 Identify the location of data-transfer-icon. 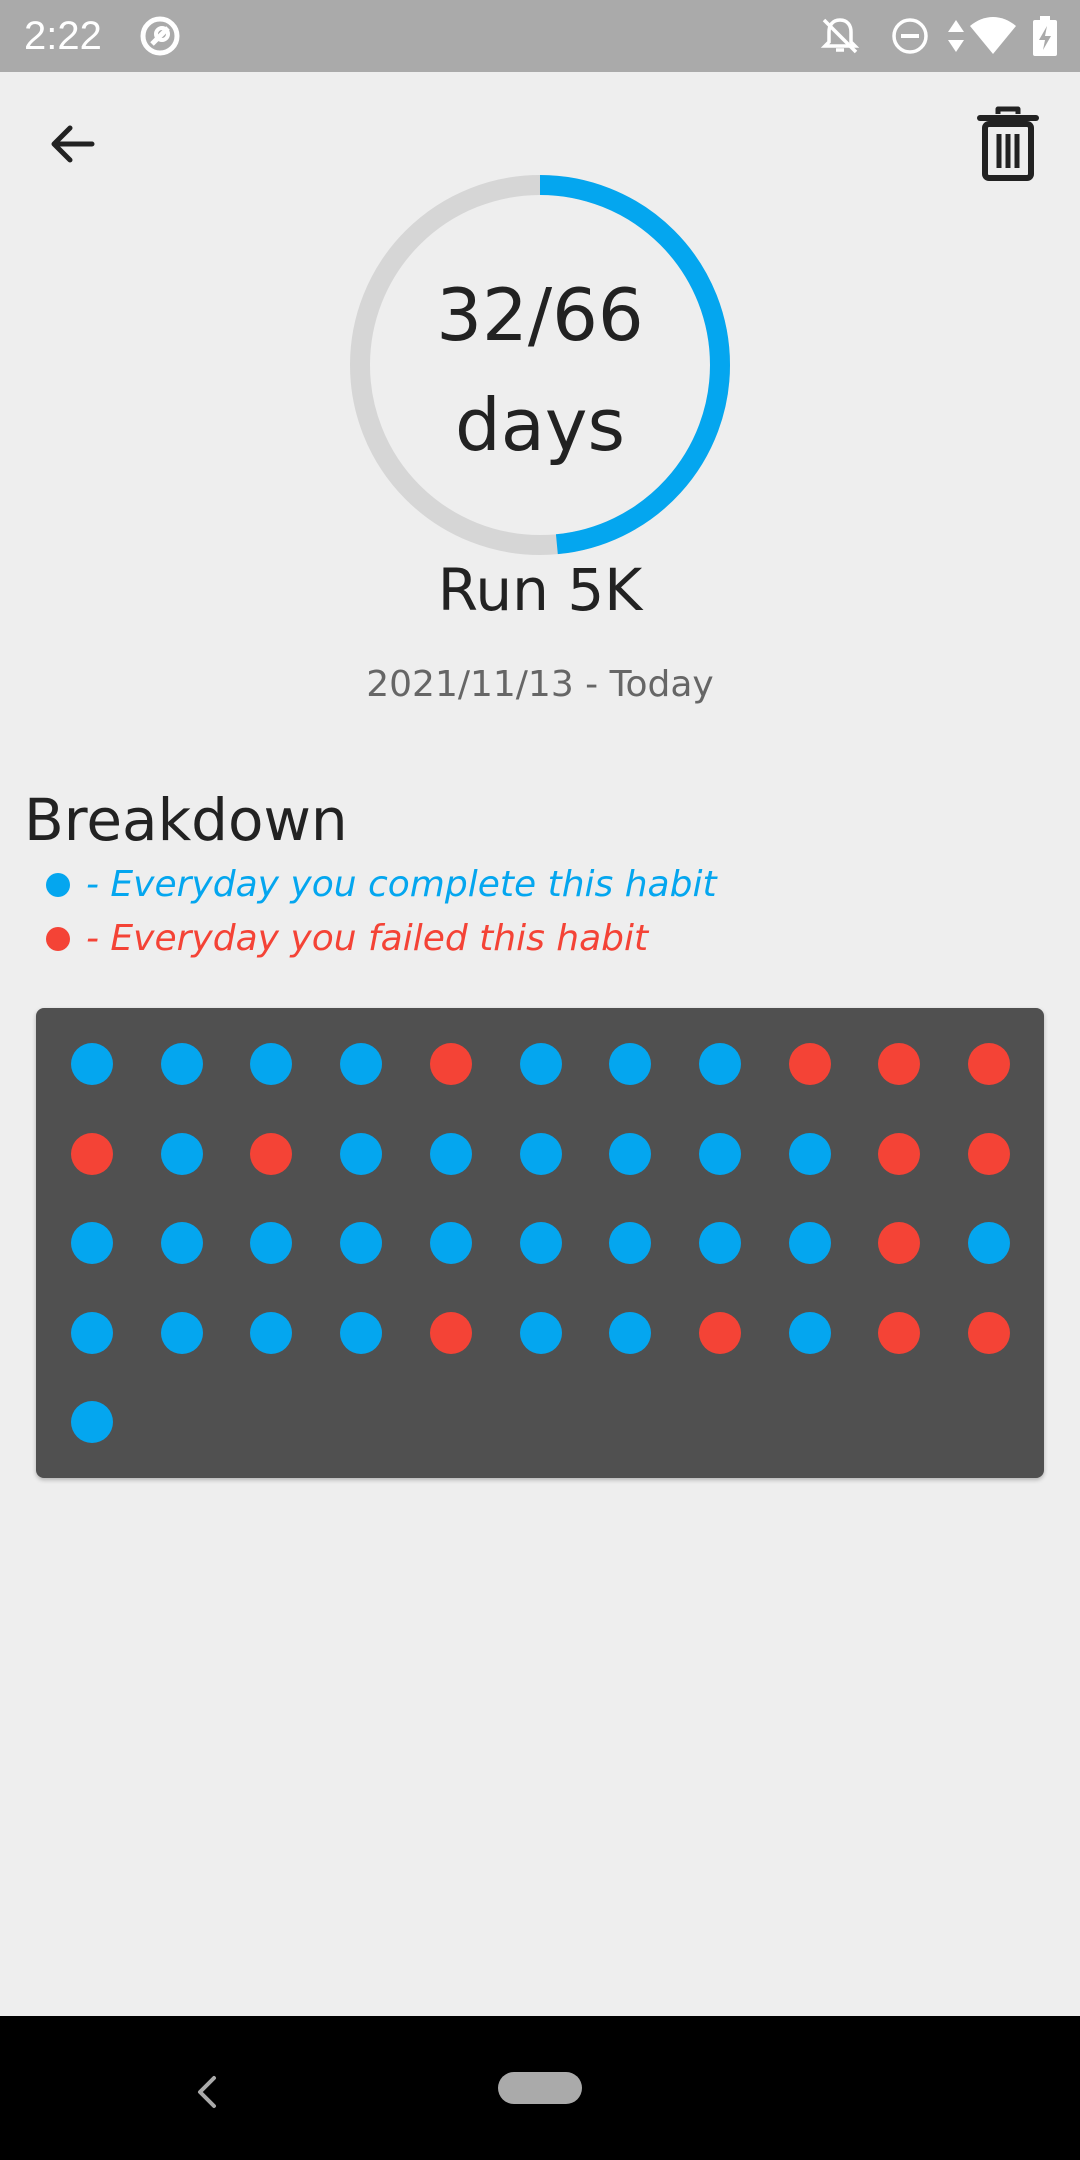
(956, 36).